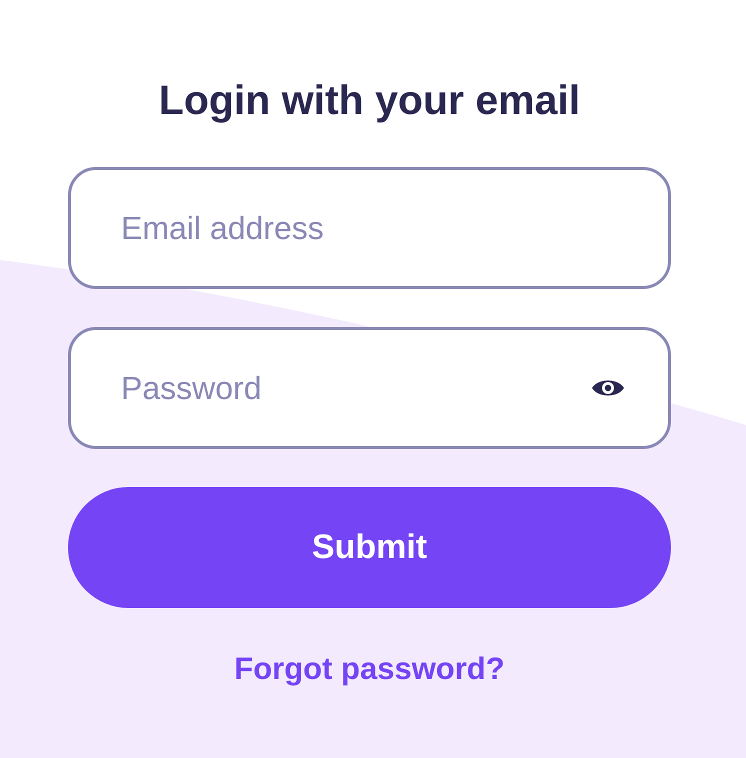  Describe the element at coordinates (369, 669) in the screenshot. I see `forgot-password-link: Forgot password?` at that location.